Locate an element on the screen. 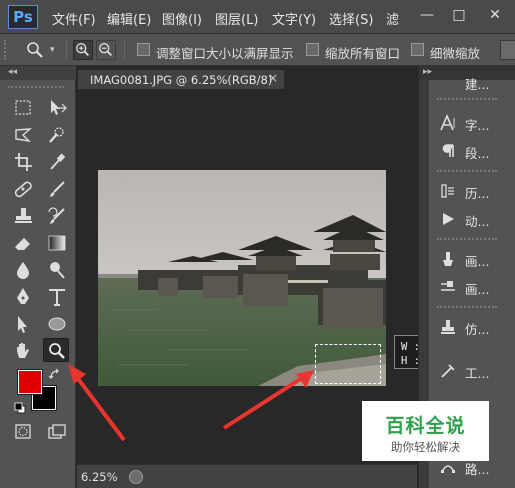 The height and width of the screenshot is (488, 515). eyedropper-tool is located at coordinates (57, 162).